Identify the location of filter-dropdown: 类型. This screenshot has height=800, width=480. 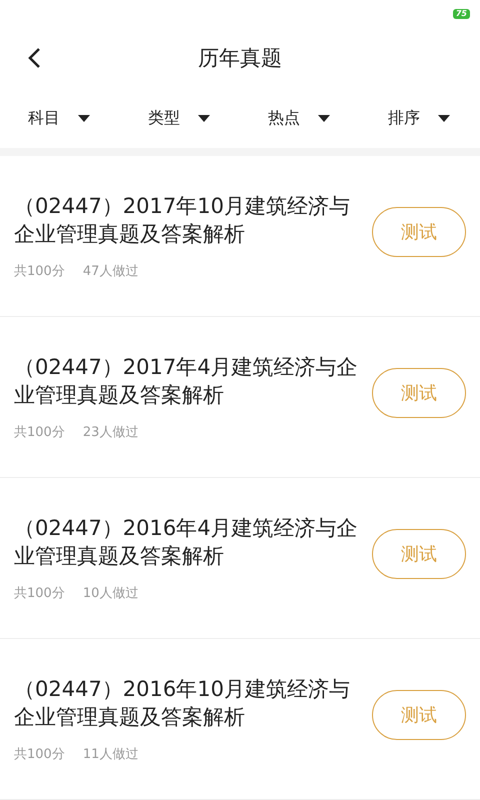
(165, 118).